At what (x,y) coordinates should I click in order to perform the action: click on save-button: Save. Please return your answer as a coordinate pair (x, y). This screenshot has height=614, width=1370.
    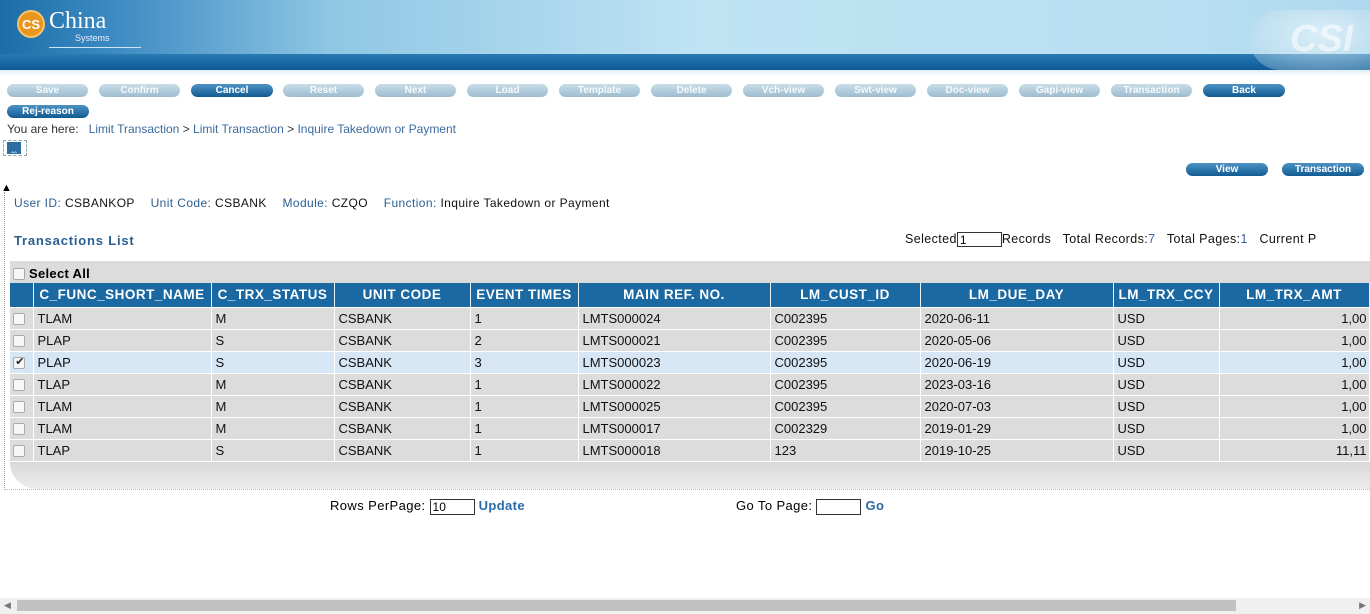
    Looking at the image, I should click on (47, 90).